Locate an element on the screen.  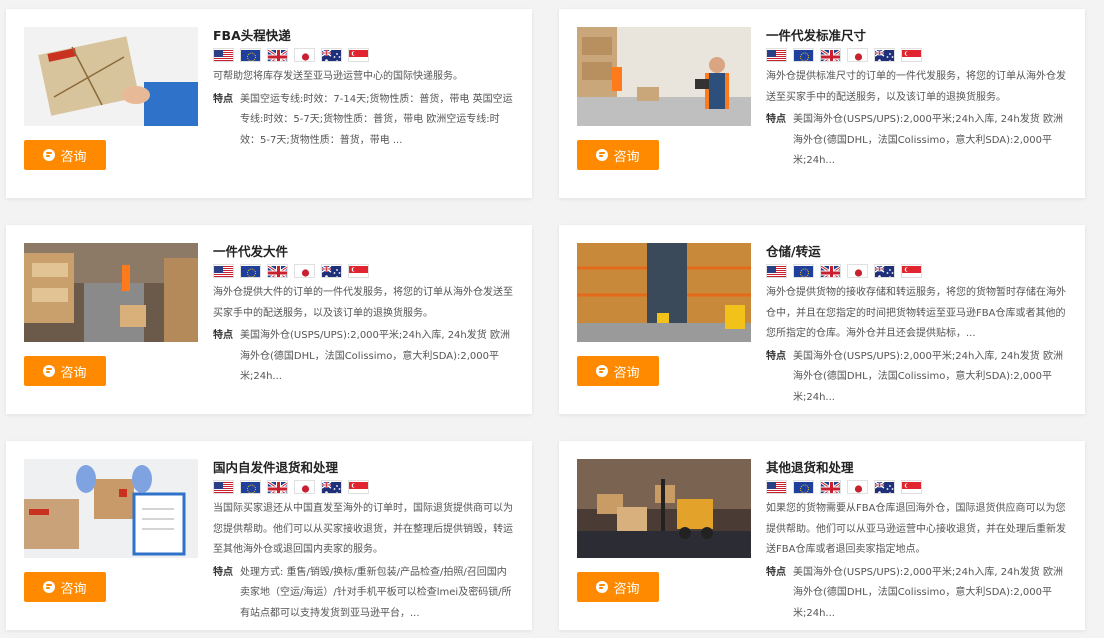
service-title: 其他退货和处理 is located at coordinates (810, 467).